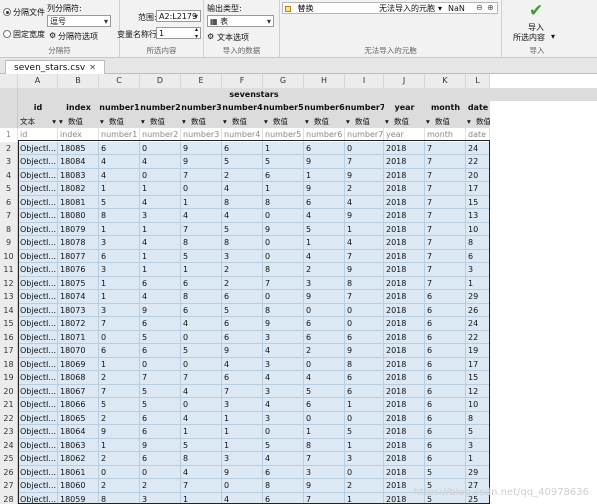 This screenshot has height=504, width=597. What do you see at coordinates (78, 135) in the screenshot?
I see `header-cell: index` at bounding box center [78, 135].